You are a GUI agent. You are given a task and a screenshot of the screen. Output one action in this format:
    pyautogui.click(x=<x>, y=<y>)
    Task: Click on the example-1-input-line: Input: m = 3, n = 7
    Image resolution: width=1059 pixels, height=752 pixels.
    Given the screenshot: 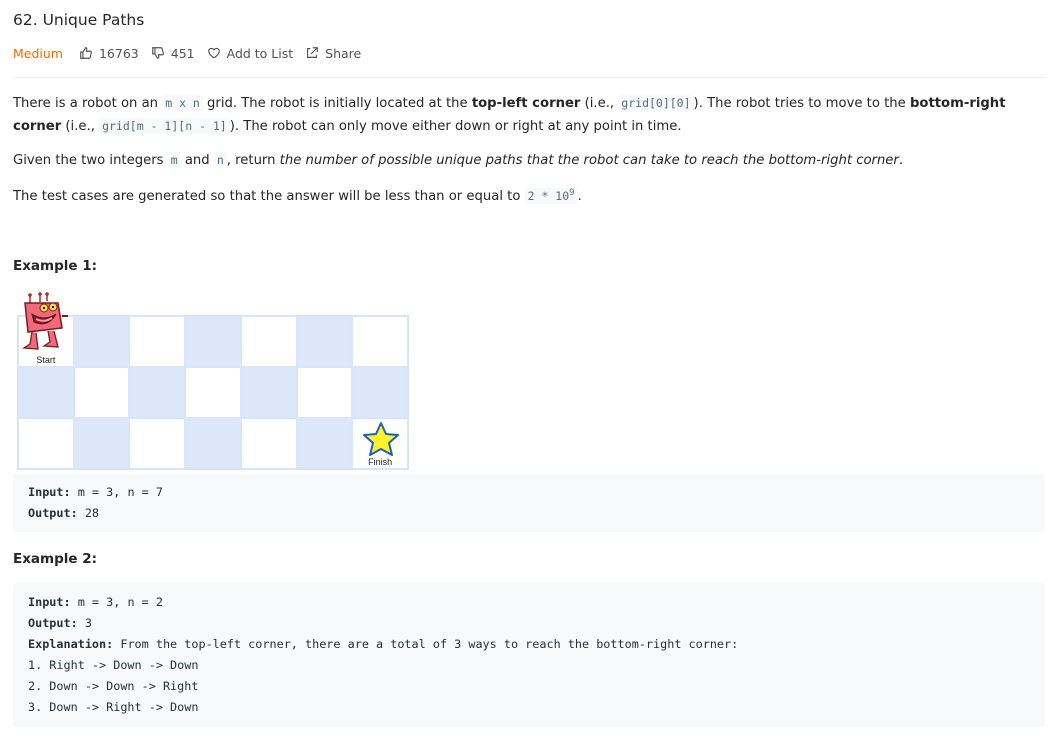 What is the action you would take?
    pyautogui.click(x=529, y=492)
    